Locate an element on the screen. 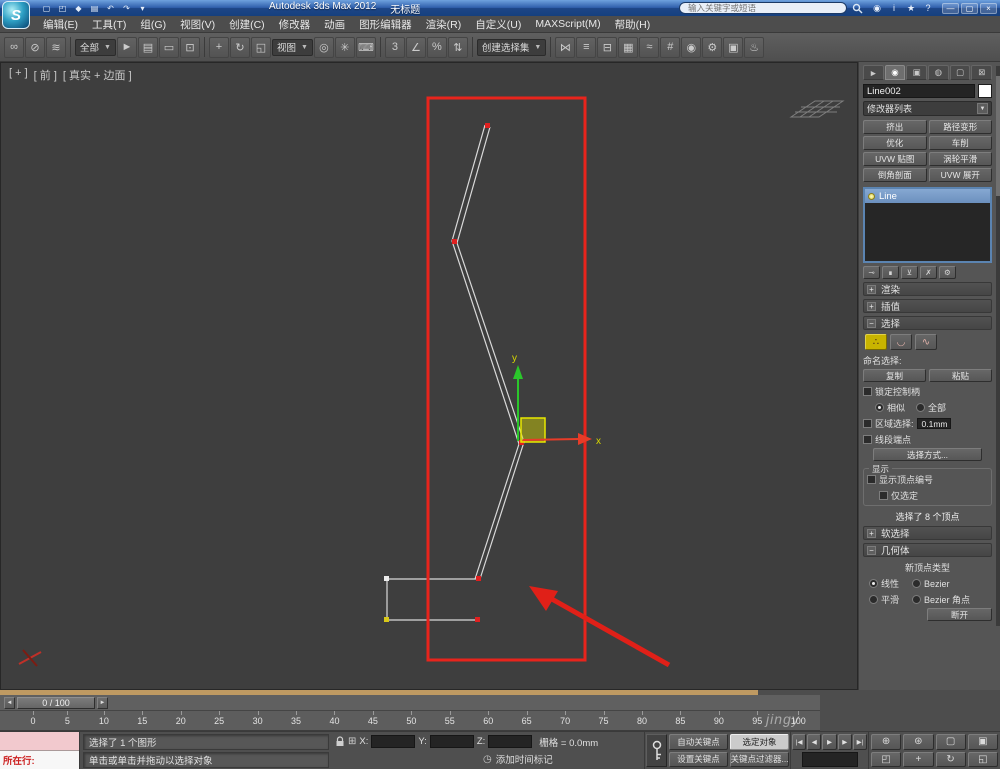  schematic-view-icon: # is located at coordinates (670, 47).